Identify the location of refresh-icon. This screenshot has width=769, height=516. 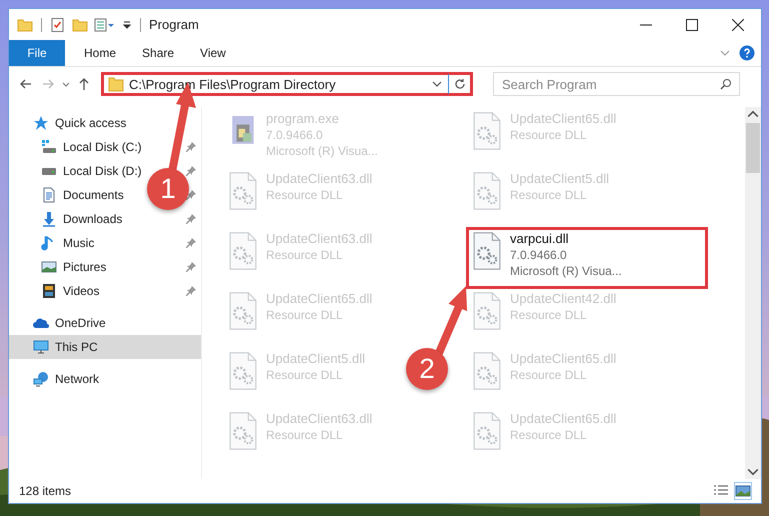
(460, 84).